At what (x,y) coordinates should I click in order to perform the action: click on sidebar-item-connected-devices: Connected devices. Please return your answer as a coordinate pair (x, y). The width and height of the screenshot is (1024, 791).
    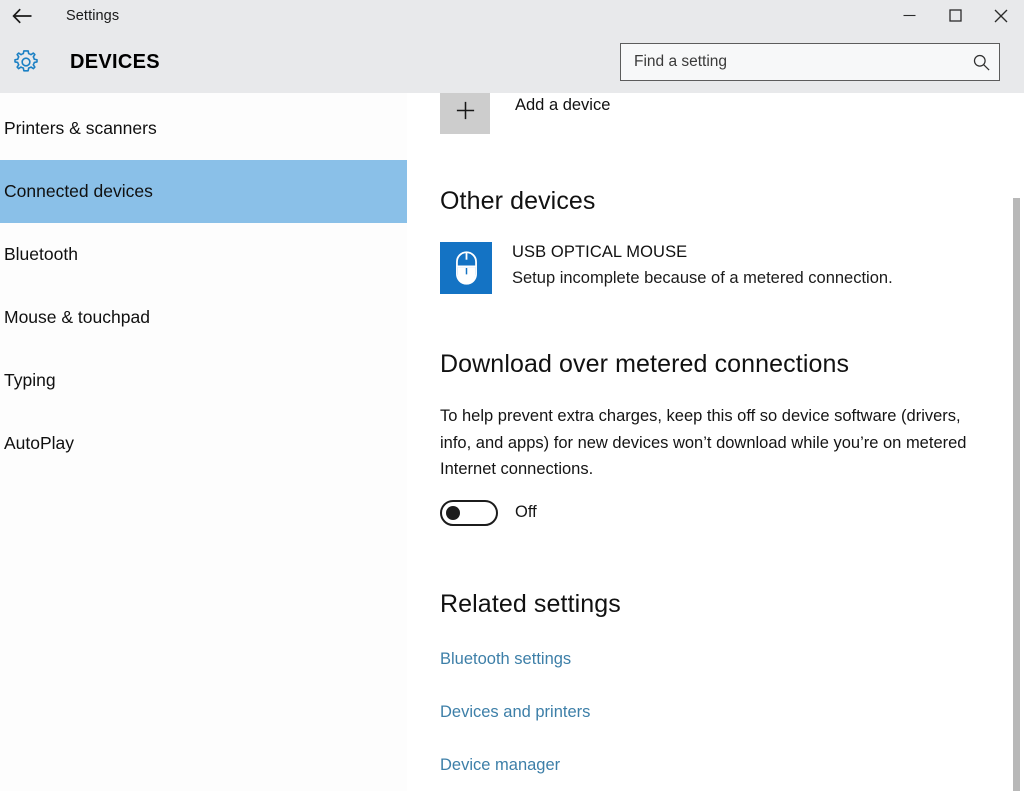
    Looking at the image, I should click on (203, 191).